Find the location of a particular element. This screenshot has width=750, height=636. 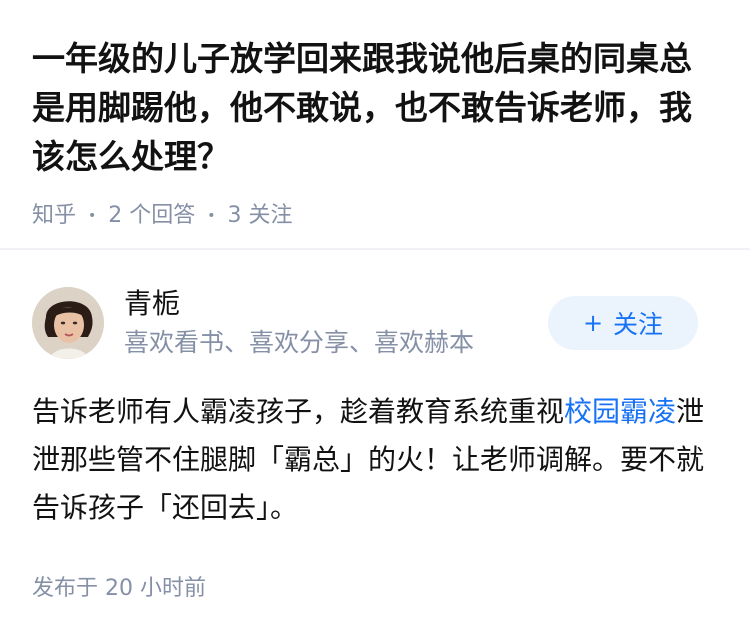

author-info: 青栀 喜欢看书、喜欢分享、喜欢赫本 is located at coordinates (336, 323).